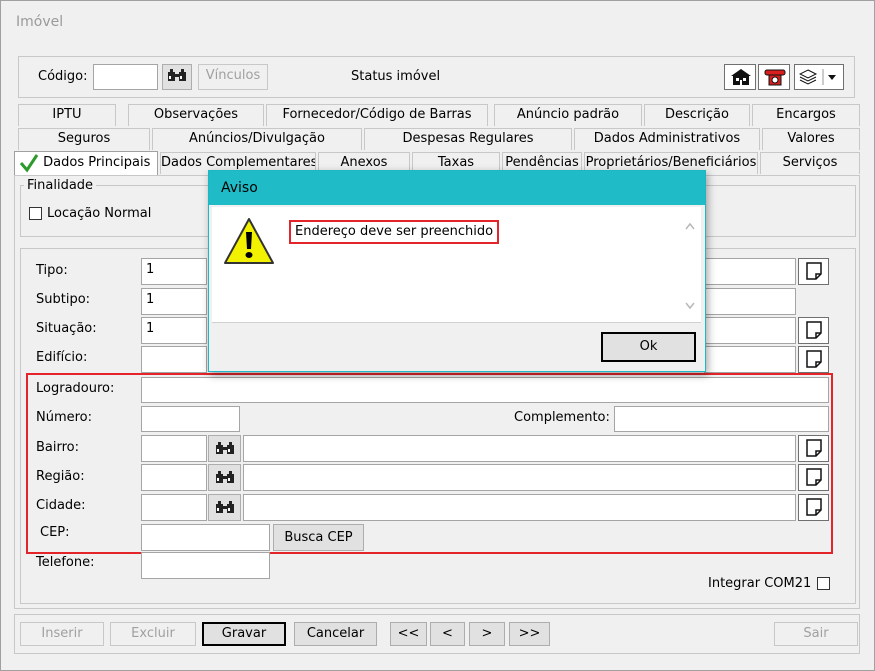 The width and height of the screenshot is (875, 671). I want to click on subtipo-code-input: 1, so click(174, 301).